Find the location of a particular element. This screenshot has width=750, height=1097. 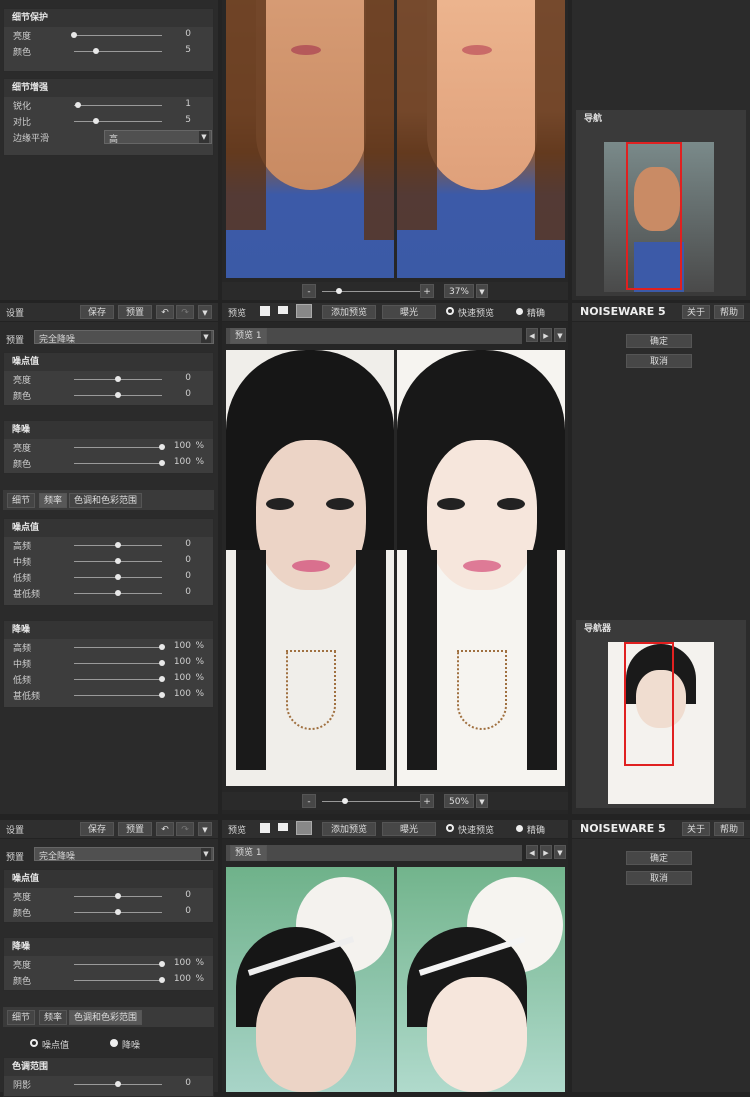

reduction-radio is located at coordinates (114, 1043).